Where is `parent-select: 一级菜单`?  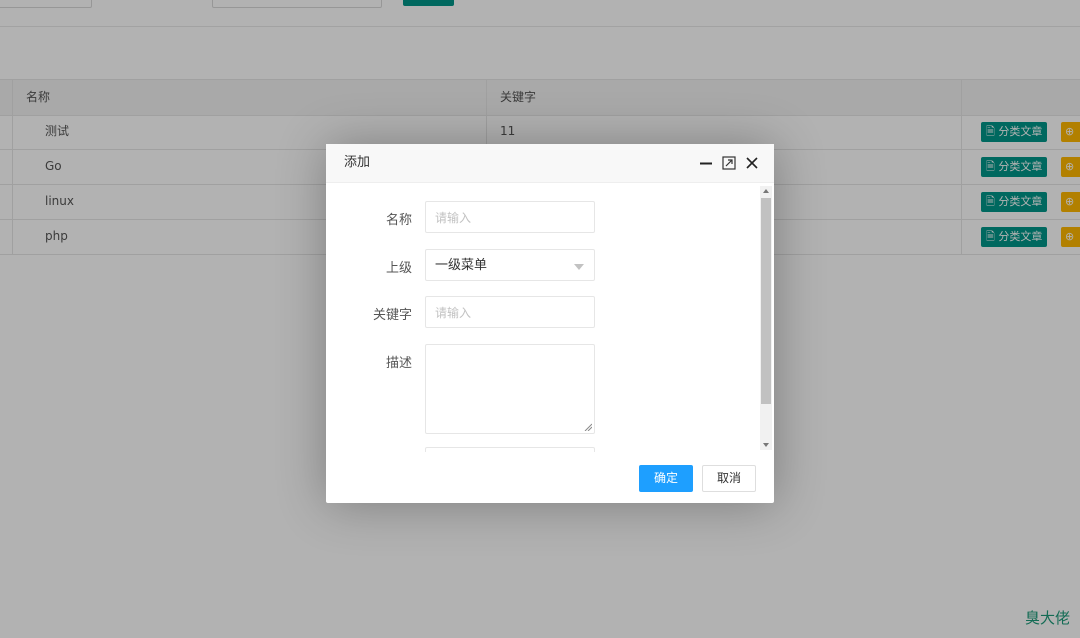 parent-select: 一级菜单 is located at coordinates (510, 265).